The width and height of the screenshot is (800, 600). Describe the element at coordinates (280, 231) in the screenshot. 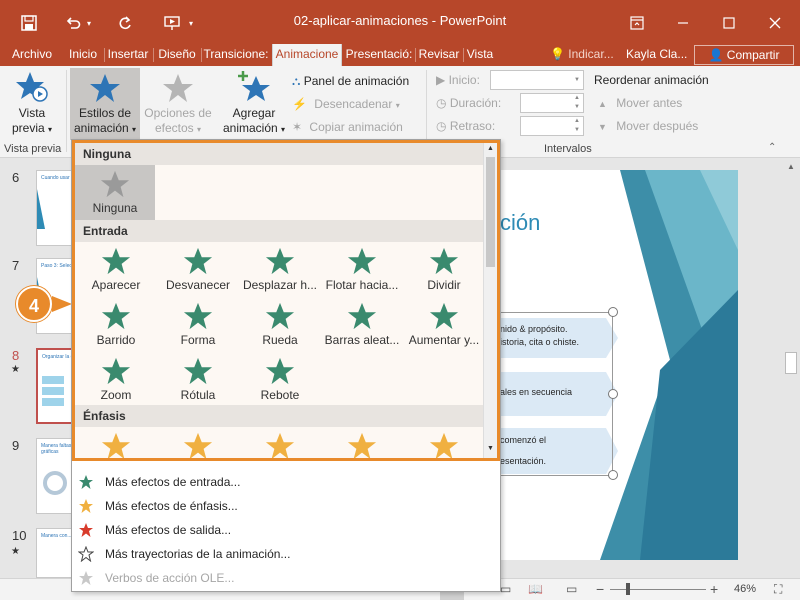

I see `section-entrance-header: Entrada` at that location.